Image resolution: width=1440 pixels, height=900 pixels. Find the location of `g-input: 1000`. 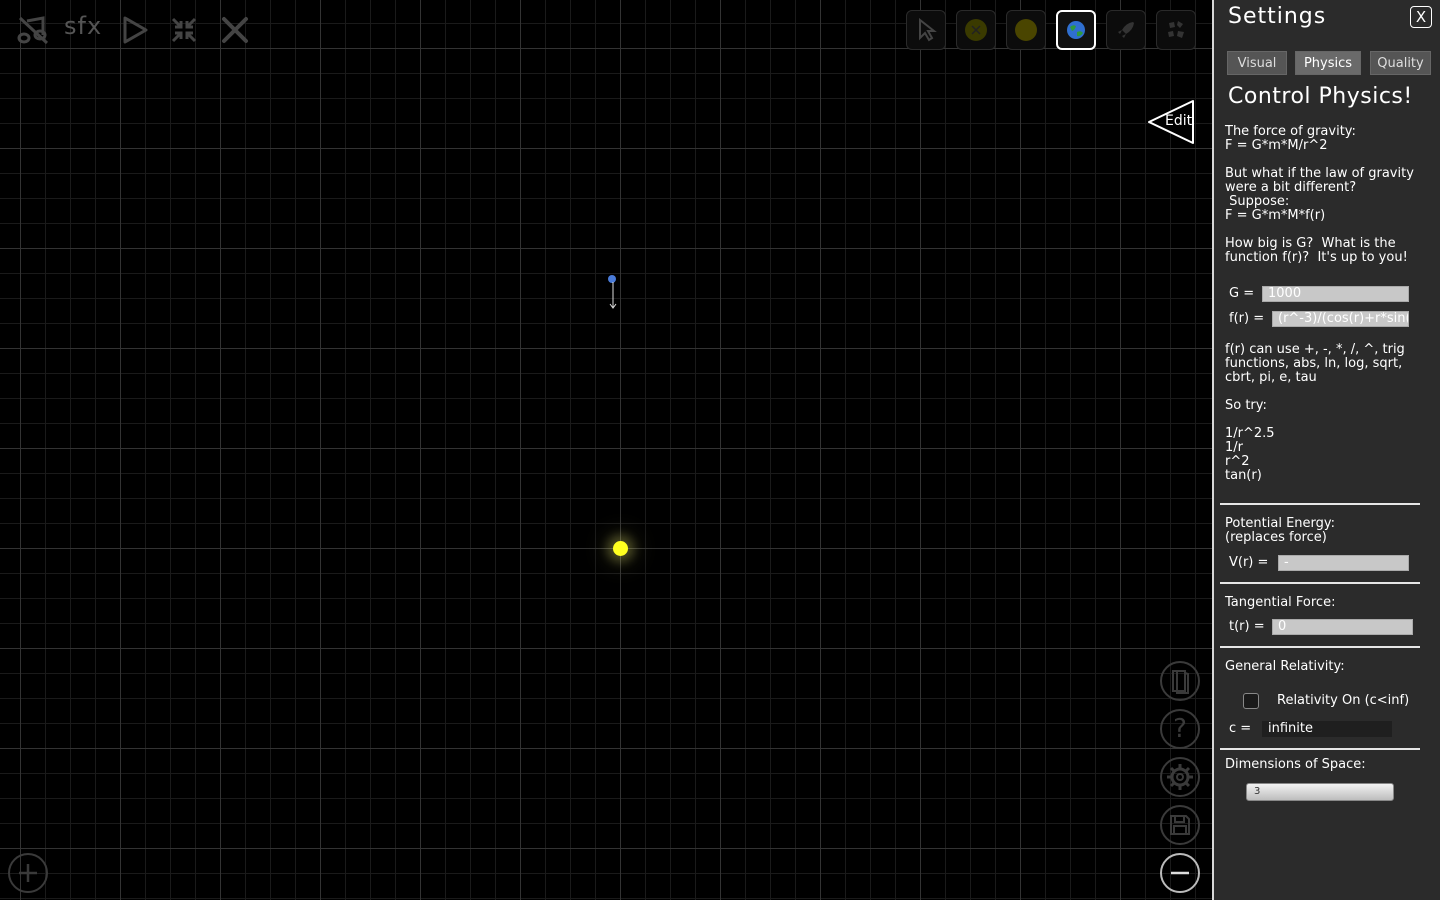

g-input: 1000 is located at coordinates (1335, 294).